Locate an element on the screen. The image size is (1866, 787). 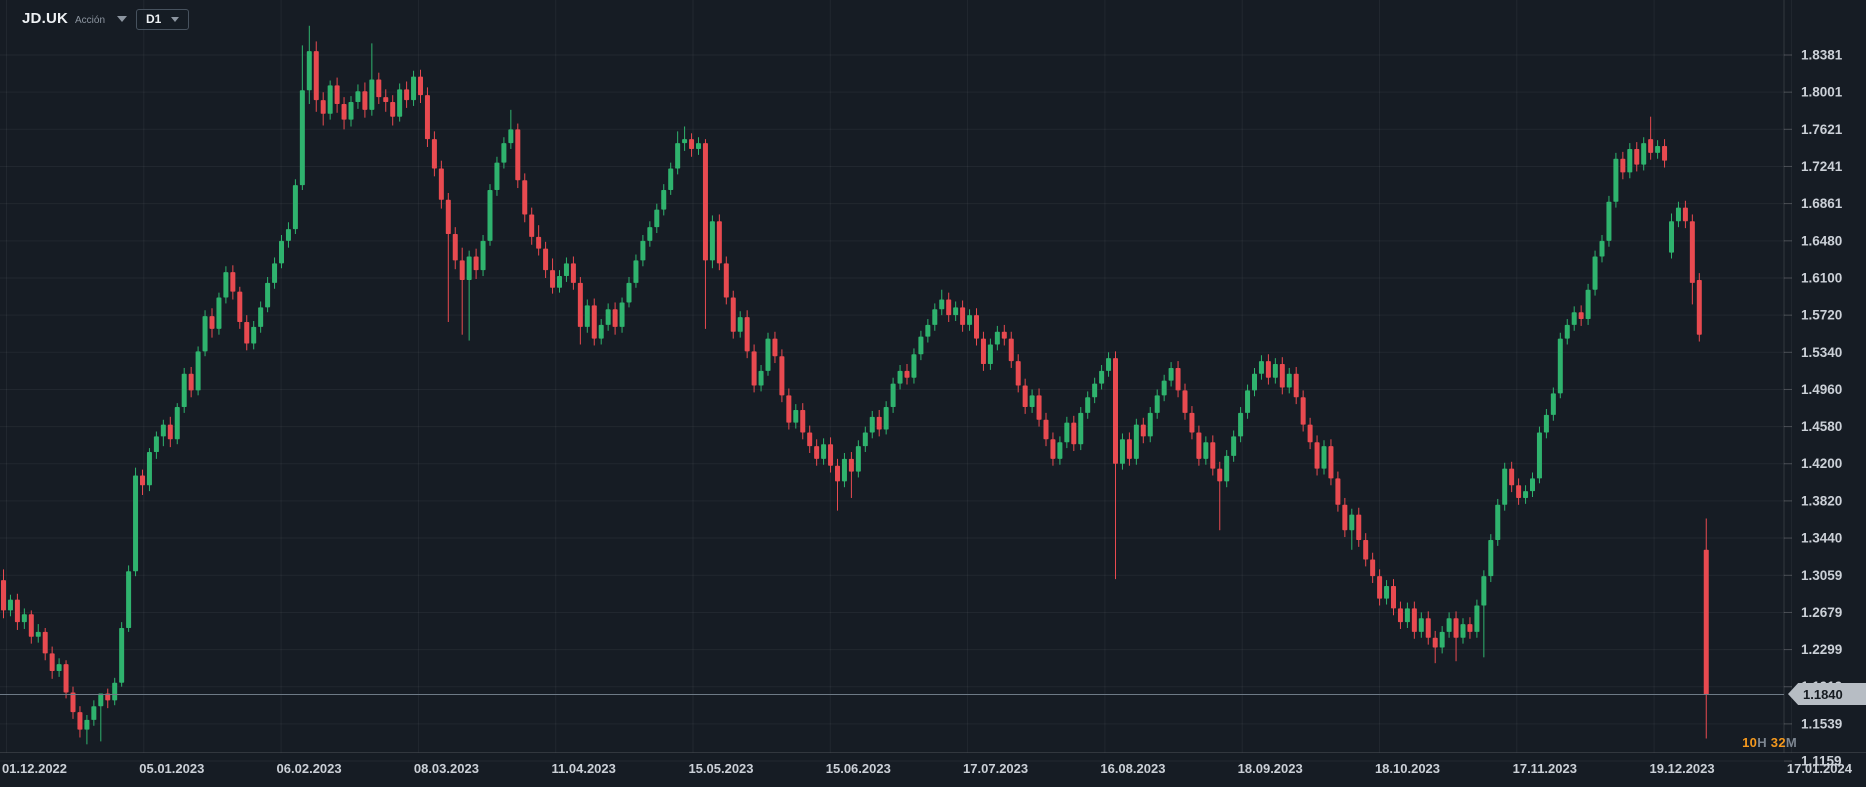
instrument-header: JD.UK Acción is located at coordinates (75, 18).